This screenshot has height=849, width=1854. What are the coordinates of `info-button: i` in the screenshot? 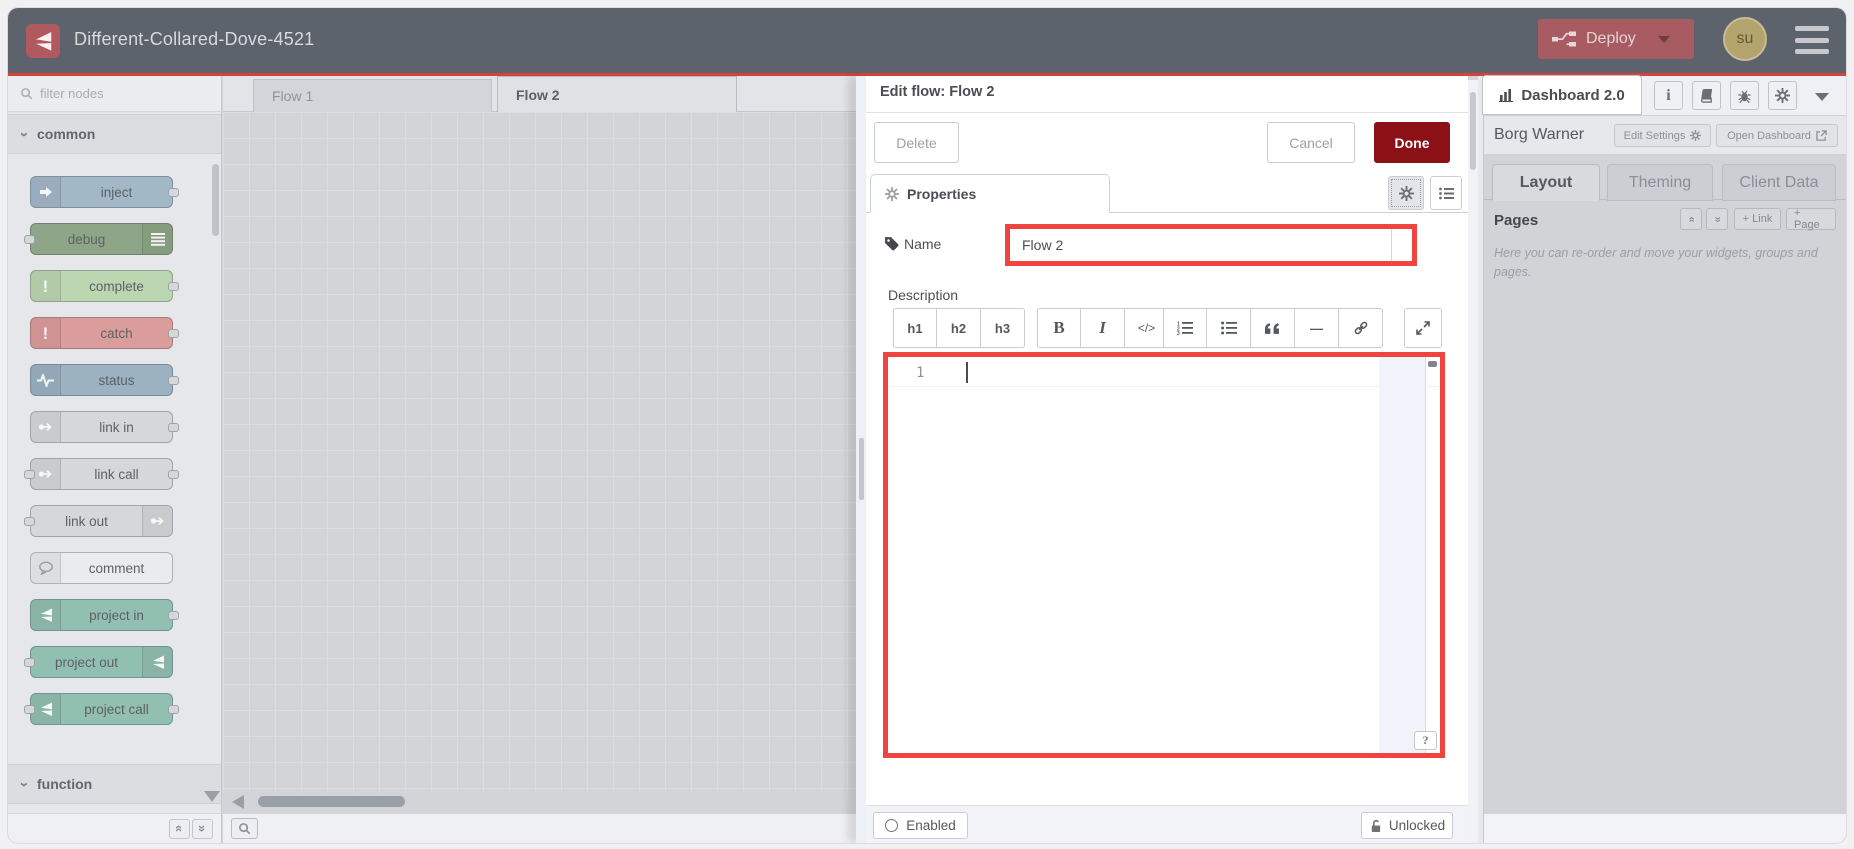 It's located at (1668, 95).